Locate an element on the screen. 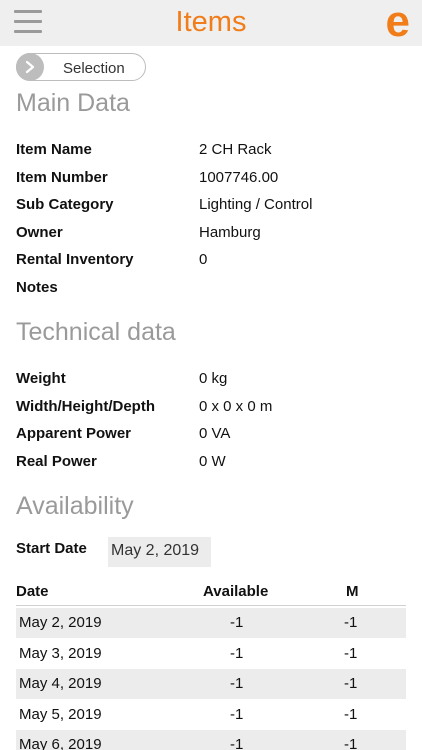 This screenshot has height=750, width=422. start-date-label: Start Date is located at coordinates (51, 548).